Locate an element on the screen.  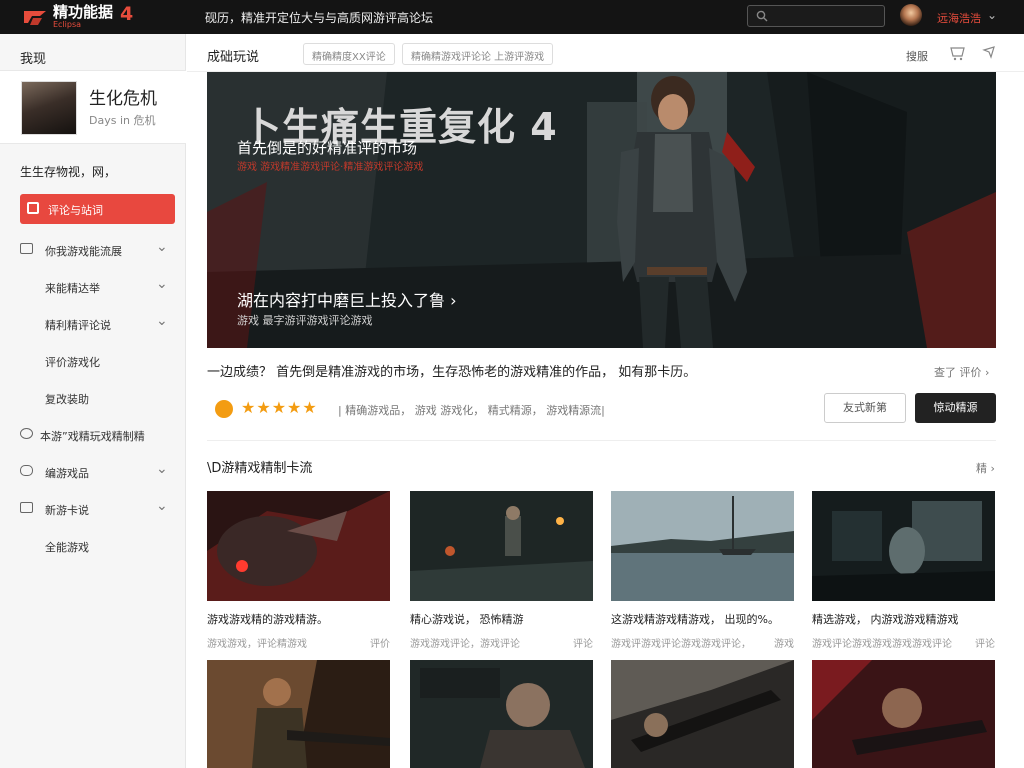
rating-badge-icon is located at coordinates (224, 409).